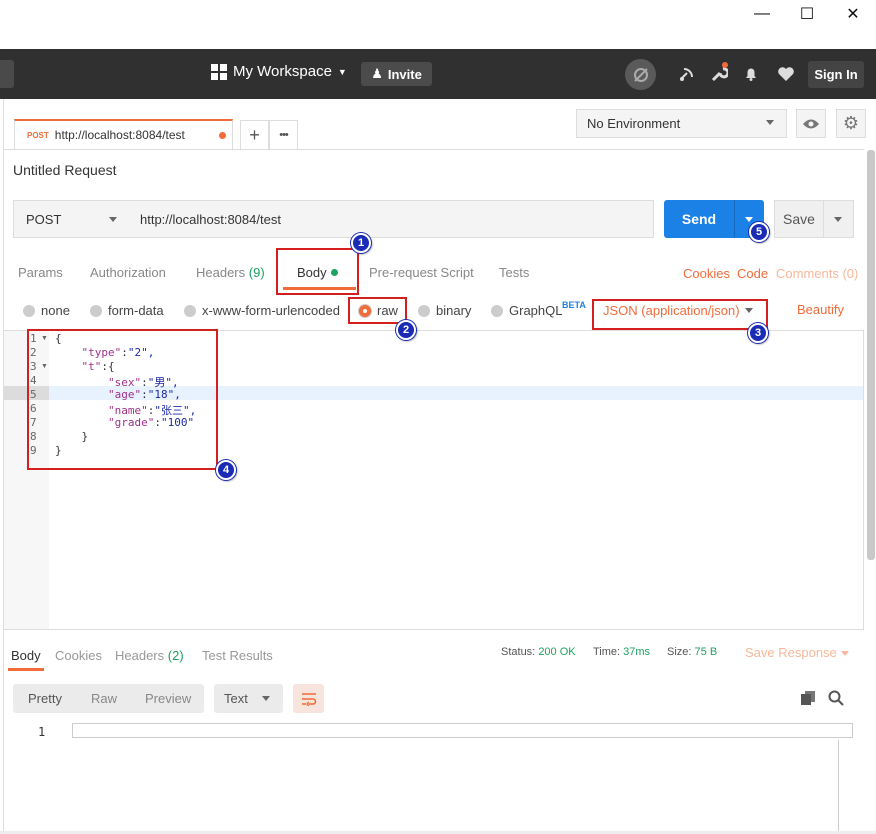  Describe the element at coordinates (526, 310) in the screenshot. I see `radio-graphql: GraphQL` at that location.